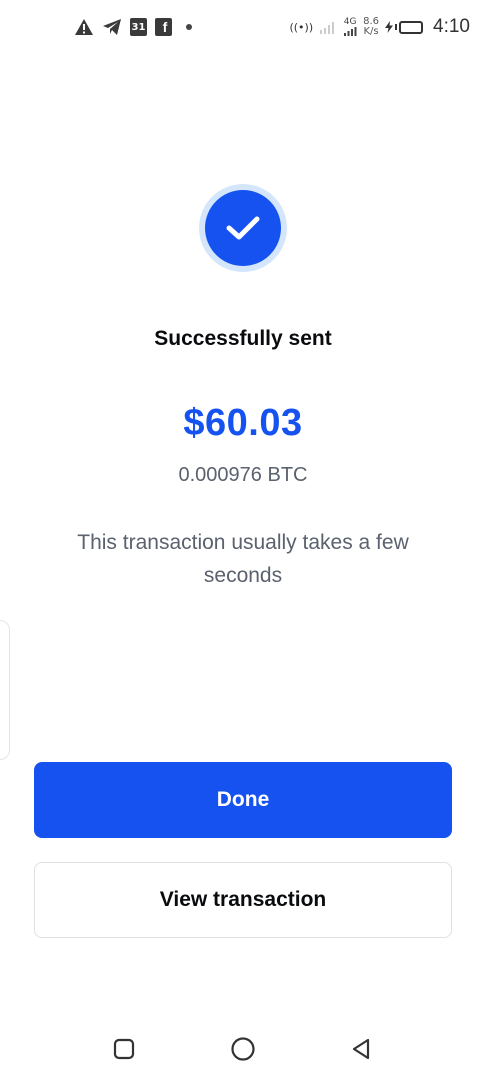 The height and width of the screenshot is (1080, 486). Describe the element at coordinates (389, 27) in the screenshot. I see `charging-icon` at that location.